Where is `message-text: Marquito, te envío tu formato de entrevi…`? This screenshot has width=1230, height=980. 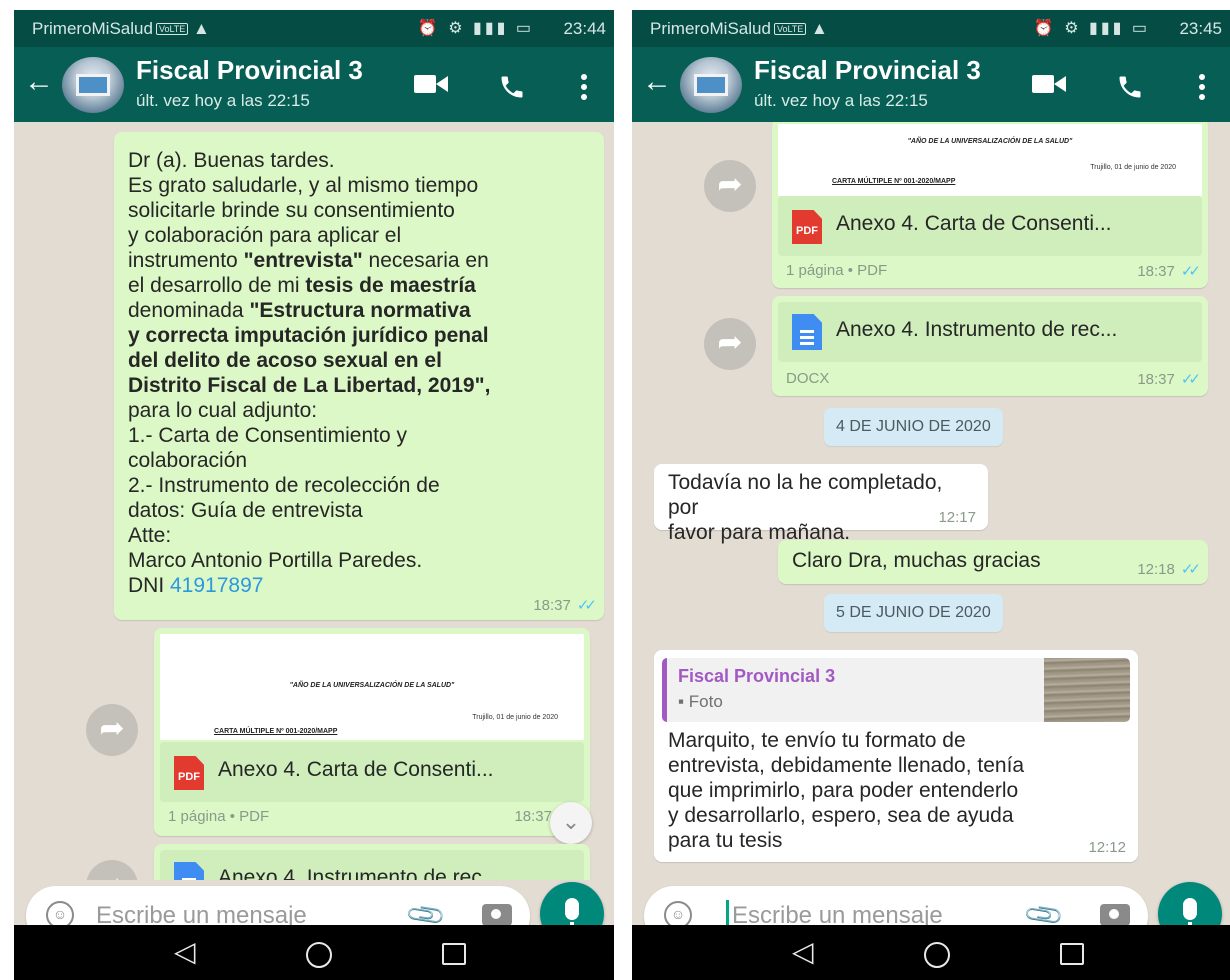 message-text: Marquito, te envío tu formato de entrevi… is located at coordinates (846, 790).